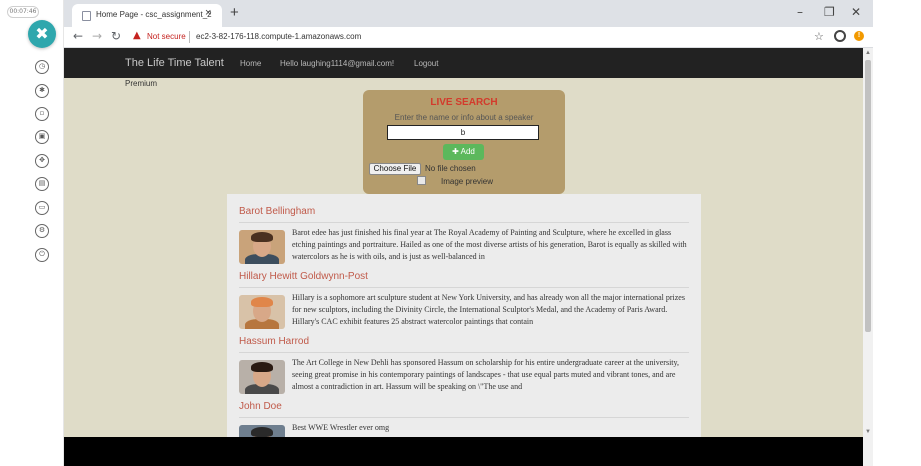  I want to click on result-description: Best WWE Wrestler ever omg, so click(341, 427).